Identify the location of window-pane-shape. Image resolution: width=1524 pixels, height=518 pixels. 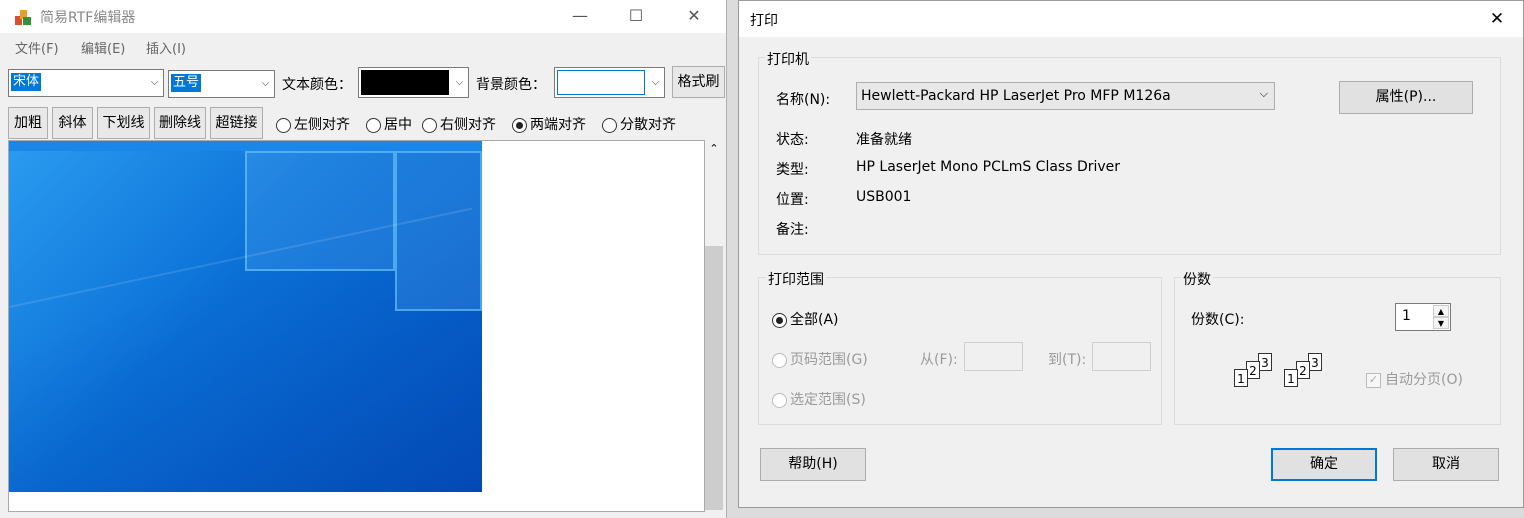
(438, 231).